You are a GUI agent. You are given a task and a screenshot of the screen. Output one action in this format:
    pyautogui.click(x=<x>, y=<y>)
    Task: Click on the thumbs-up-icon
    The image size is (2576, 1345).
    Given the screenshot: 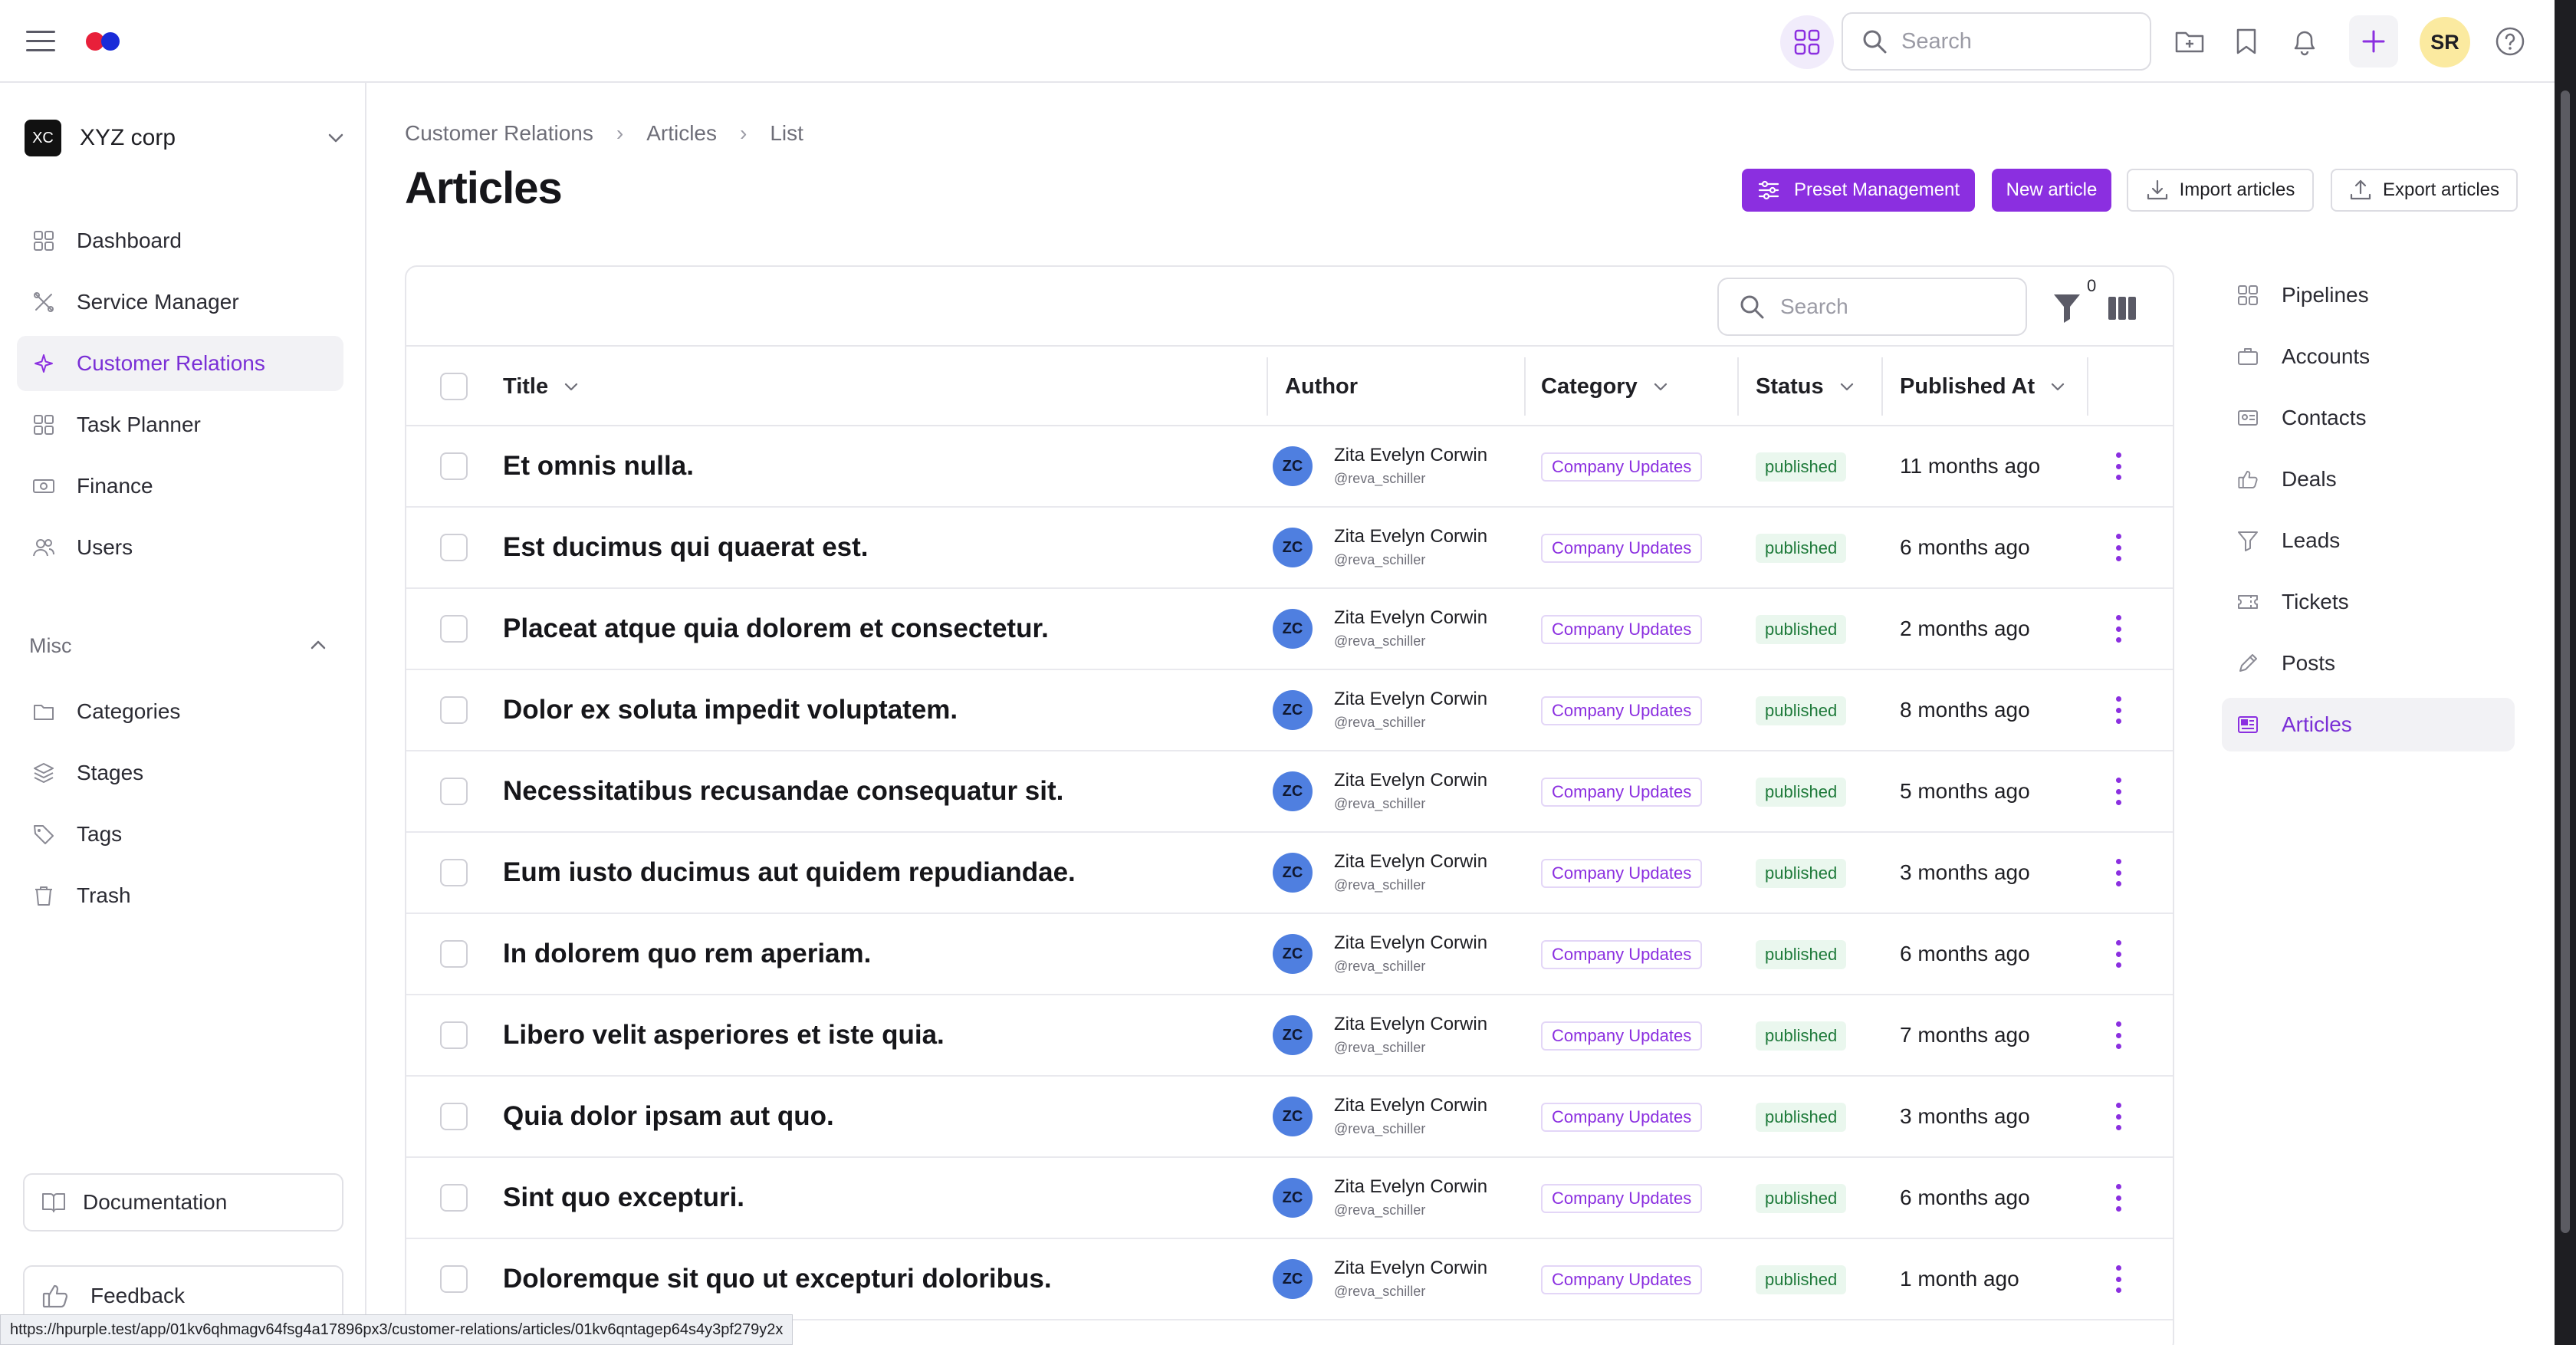 What is the action you would take?
    pyautogui.click(x=2248, y=479)
    